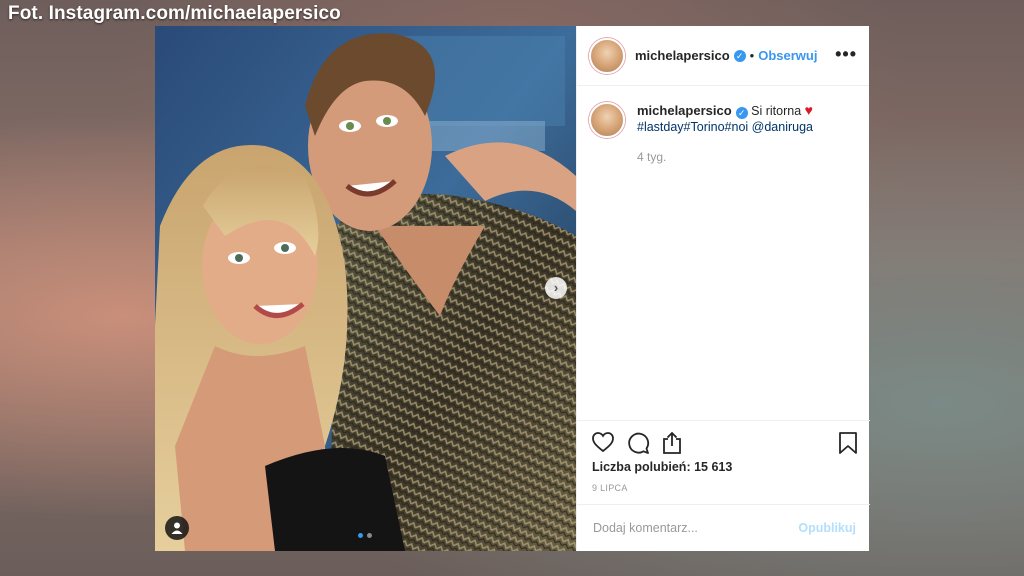  Describe the element at coordinates (652, 157) in the screenshot. I see `caption-age: 4 tyg.` at that location.